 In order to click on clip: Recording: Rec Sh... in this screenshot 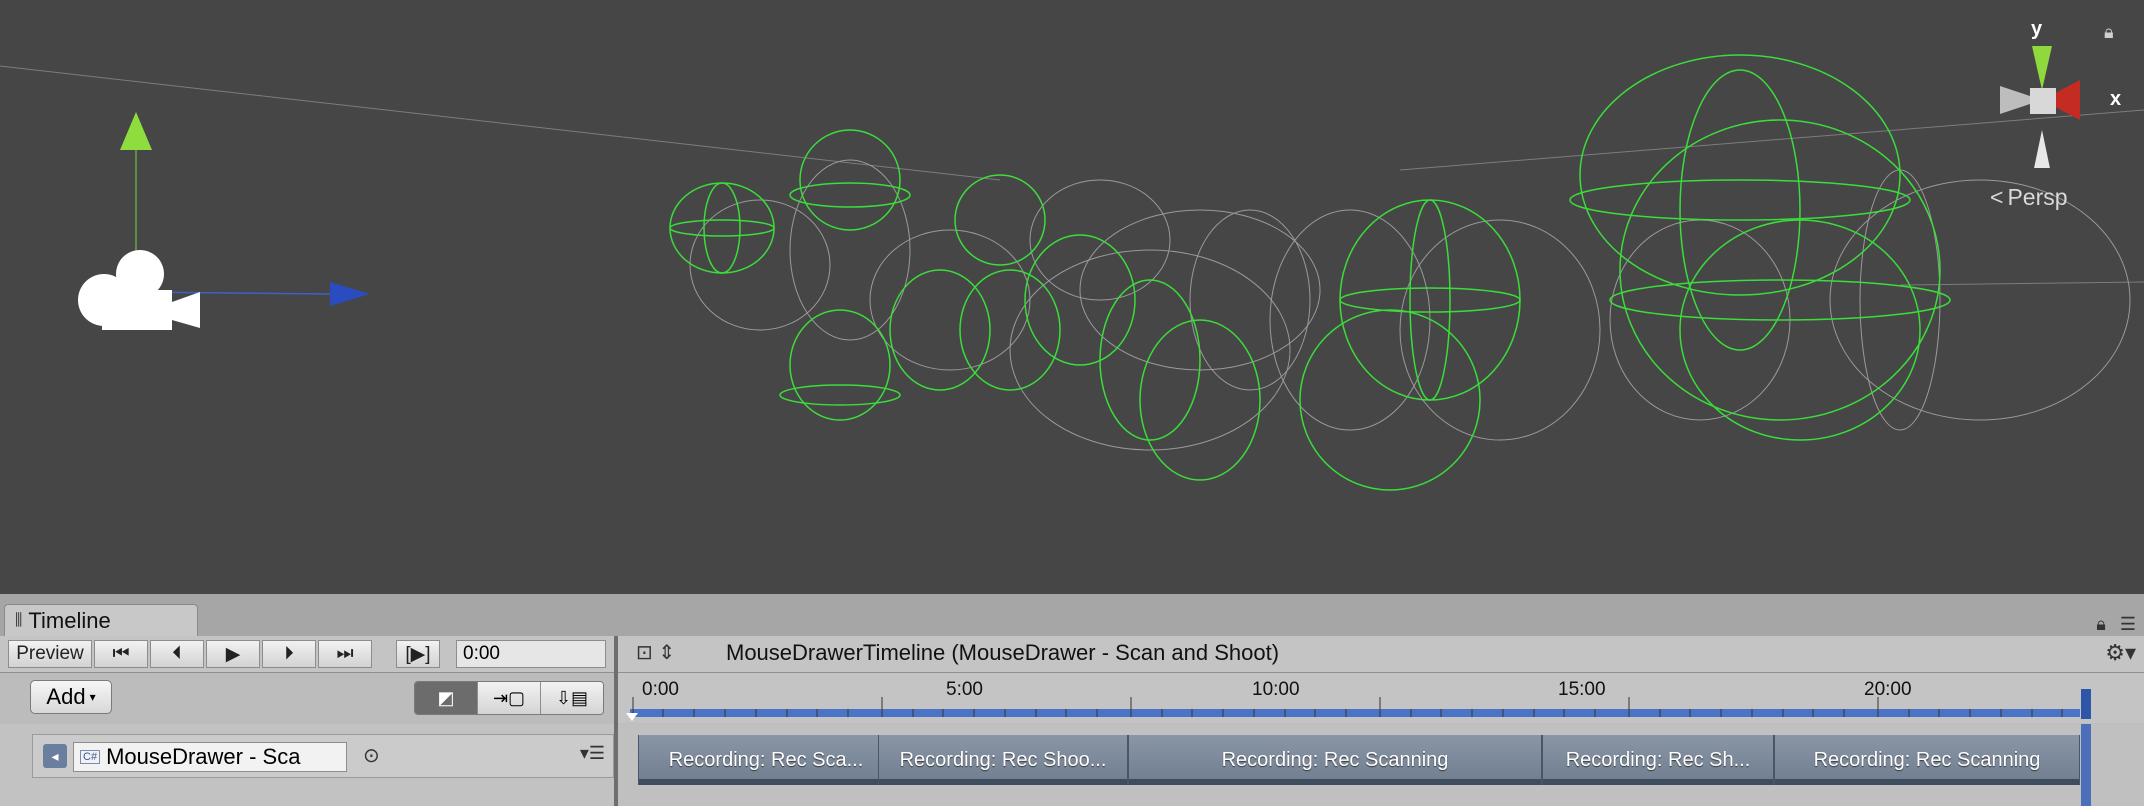, I will do `click(1658, 760)`.